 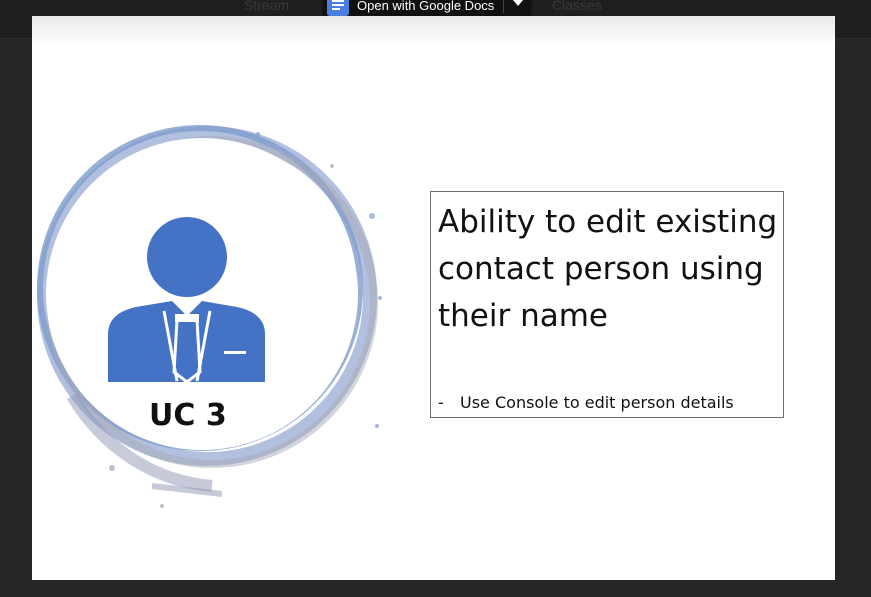 I want to click on google-docs-icon, so click(x=338, y=8).